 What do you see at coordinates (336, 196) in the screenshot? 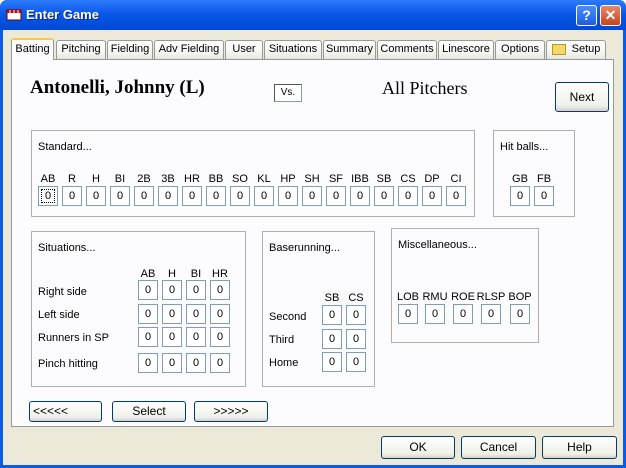
I see `stat-input-sf: 0` at bounding box center [336, 196].